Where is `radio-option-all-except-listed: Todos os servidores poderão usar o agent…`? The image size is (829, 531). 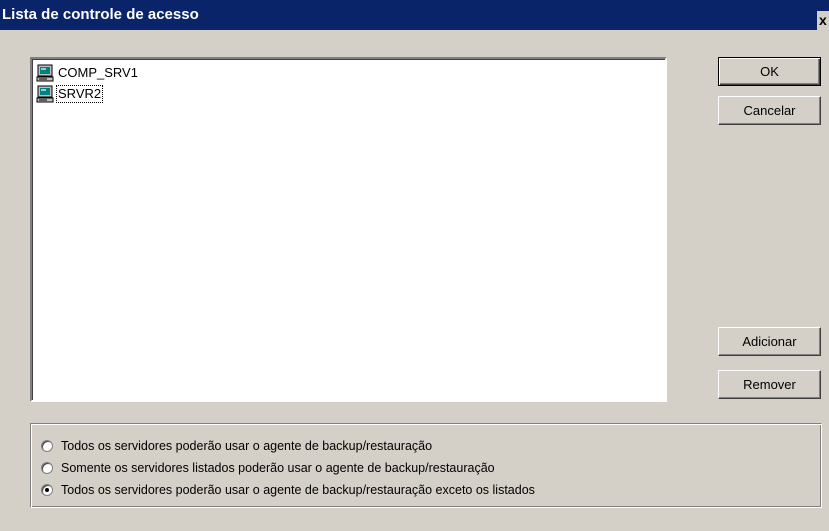
radio-option-all-except-listed: Todos os servidores poderão usar o agent… is located at coordinates (288, 490).